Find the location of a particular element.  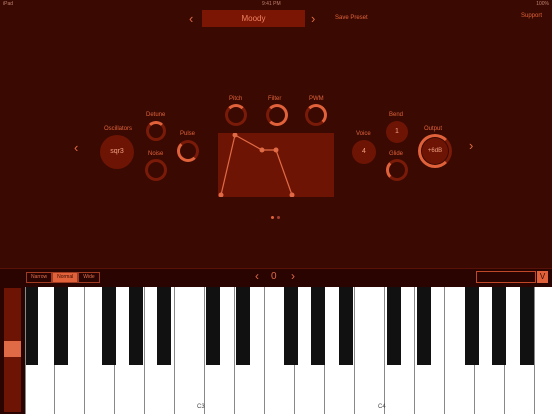

noise-knob is located at coordinates (156, 170).